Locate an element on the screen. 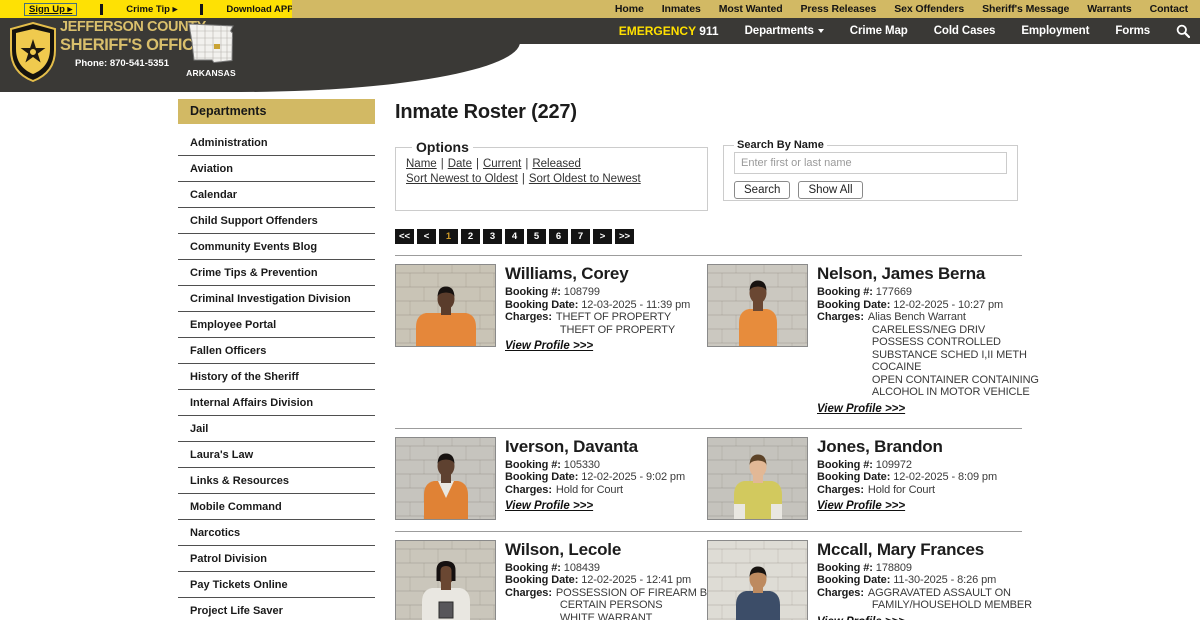 The width and height of the screenshot is (1200, 620). topnav-sheriff-s-message: Sheriff's Message is located at coordinates (1025, 9).